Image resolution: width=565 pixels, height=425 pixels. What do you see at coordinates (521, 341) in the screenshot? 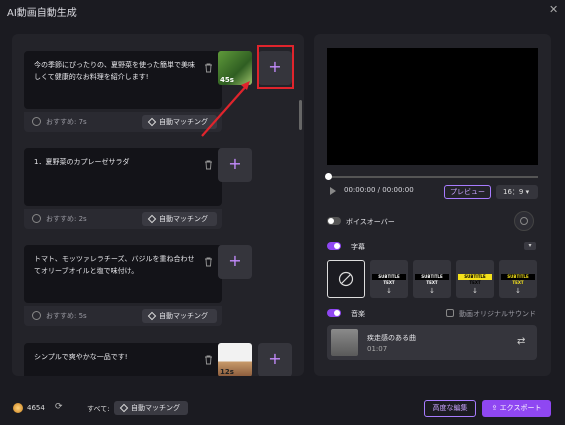
I see `swap-icon: ⇄` at bounding box center [521, 341].